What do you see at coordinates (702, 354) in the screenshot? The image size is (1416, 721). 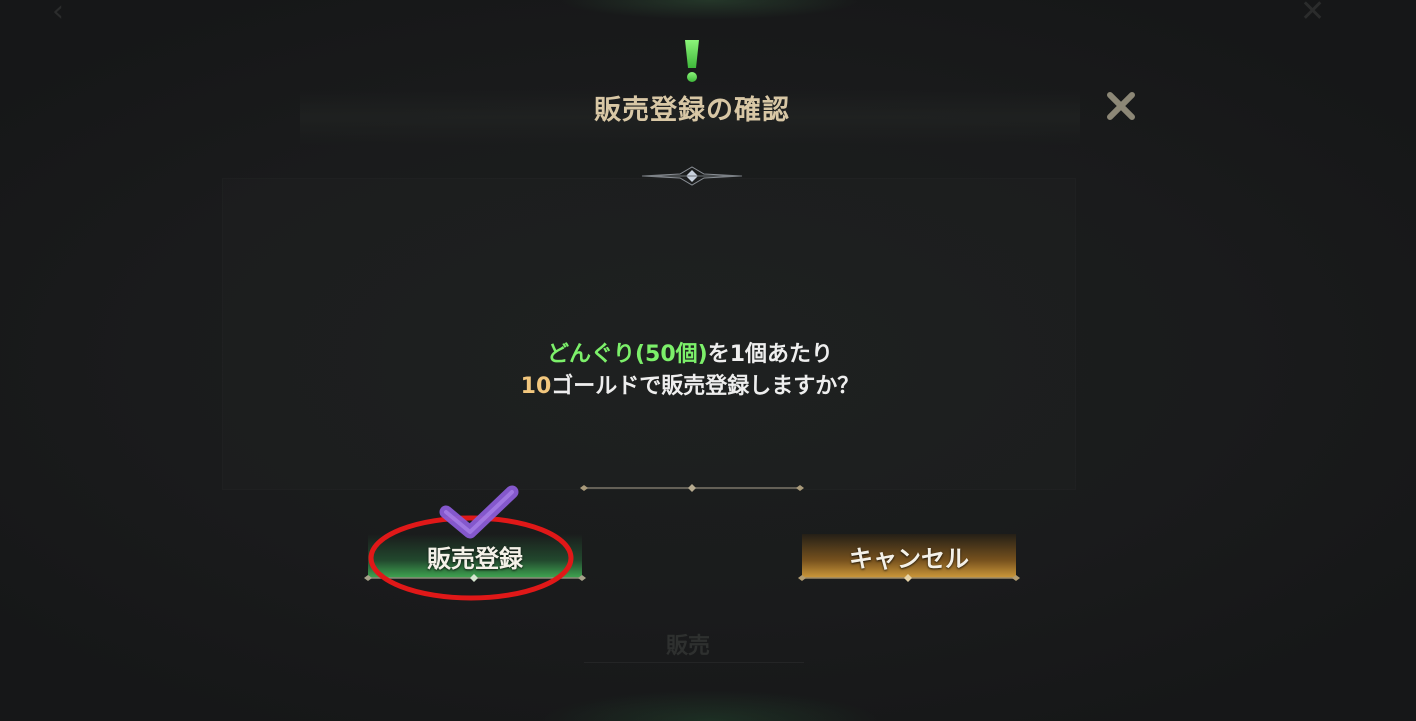 I see `quantity-close-paren: )` at bounding box center [702, 354].